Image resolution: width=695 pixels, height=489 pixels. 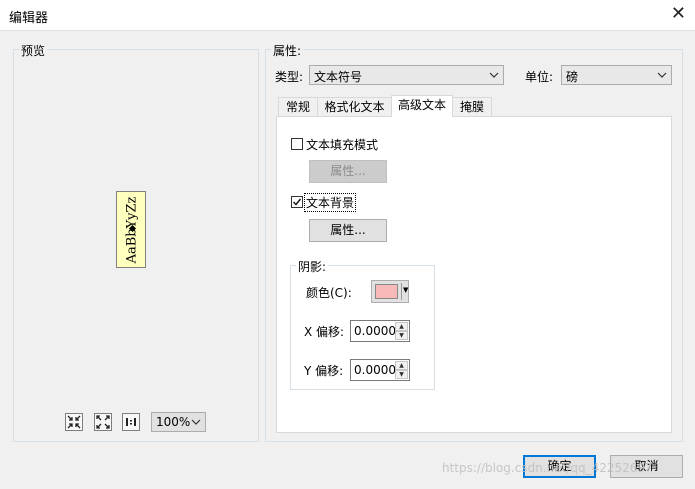 What do you see at coordinates (103, 422) in the screenshot?
I see `full-extent-icon` at bounding box center [103, 422].